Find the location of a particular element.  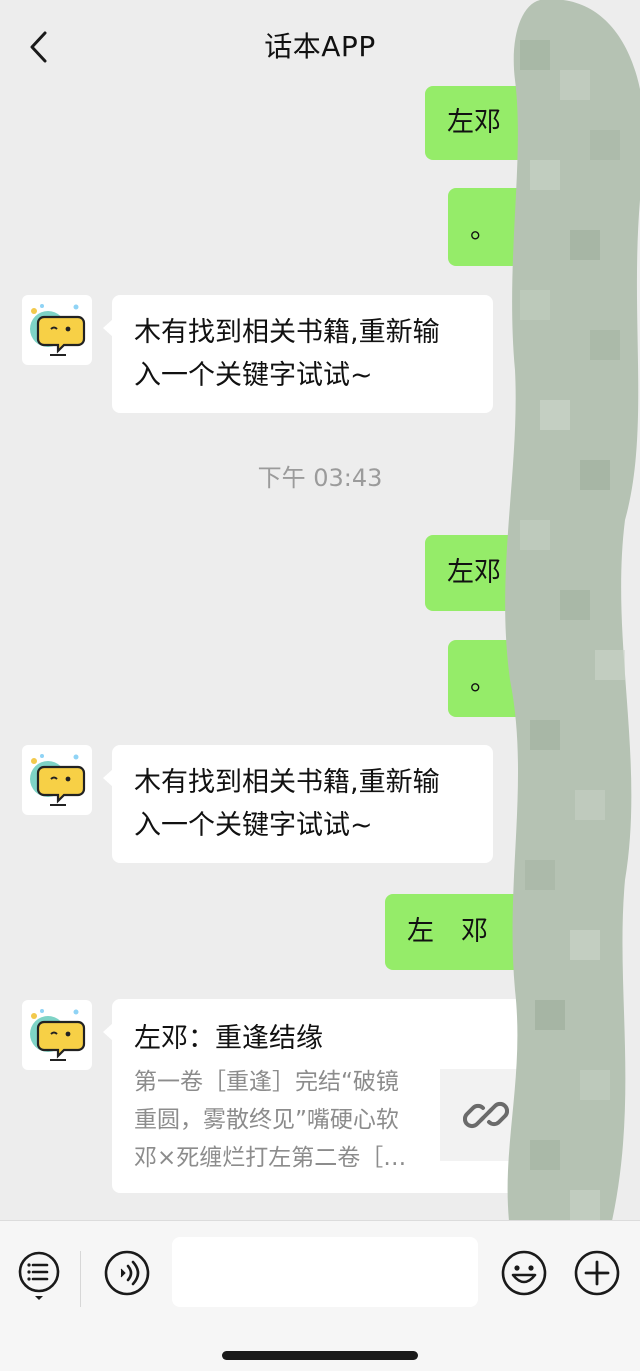

chat-input-bar is located at coordinates (320, 1295).